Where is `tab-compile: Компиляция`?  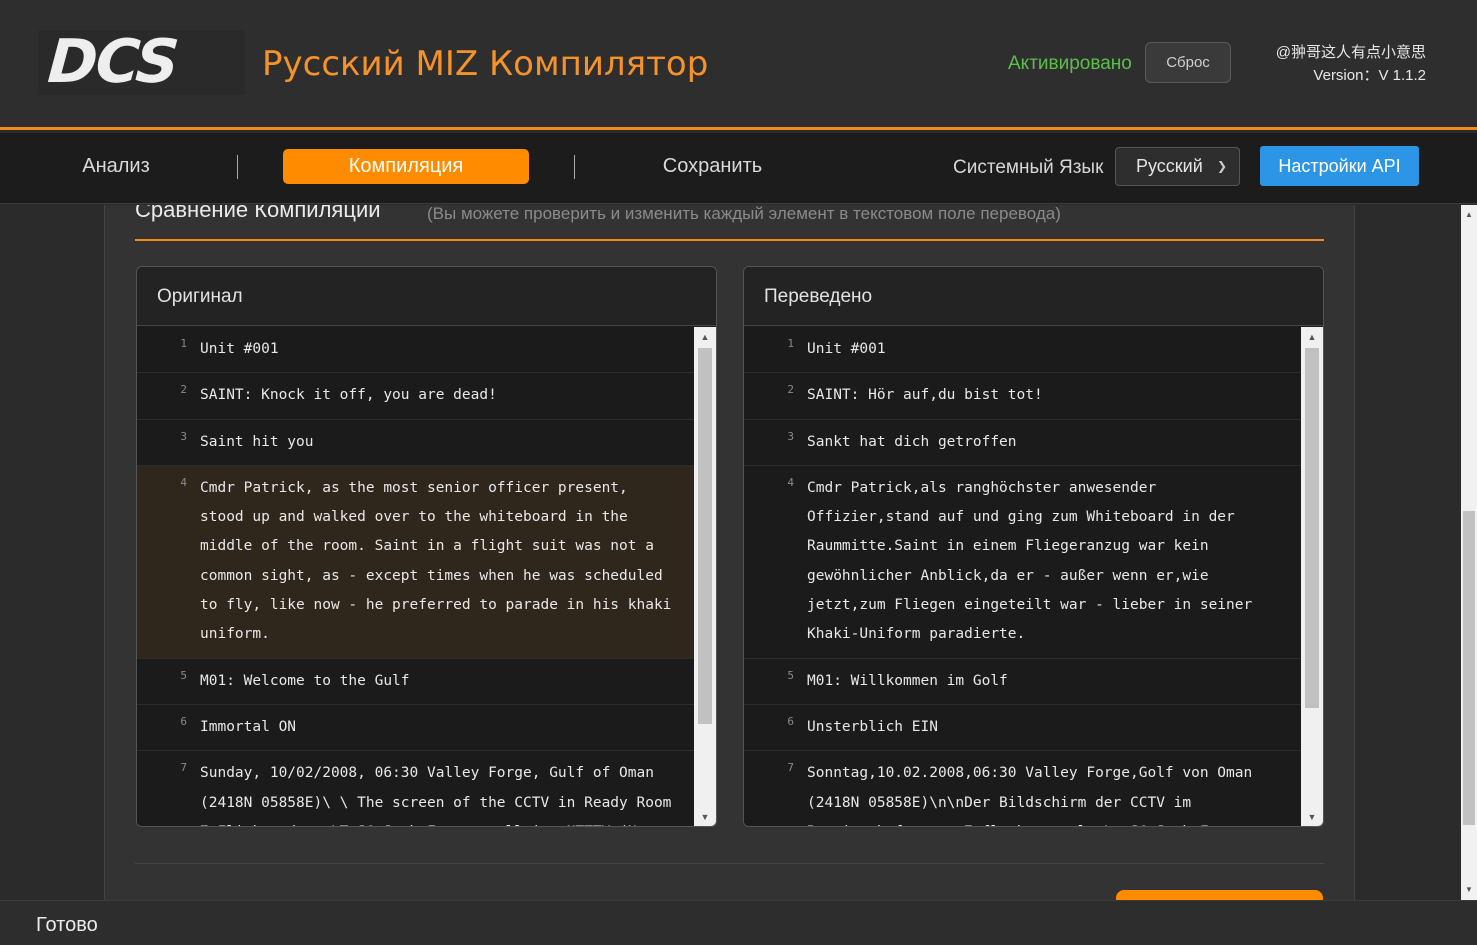
tab-compile: Компиляция is located at coordinates (406, 166).